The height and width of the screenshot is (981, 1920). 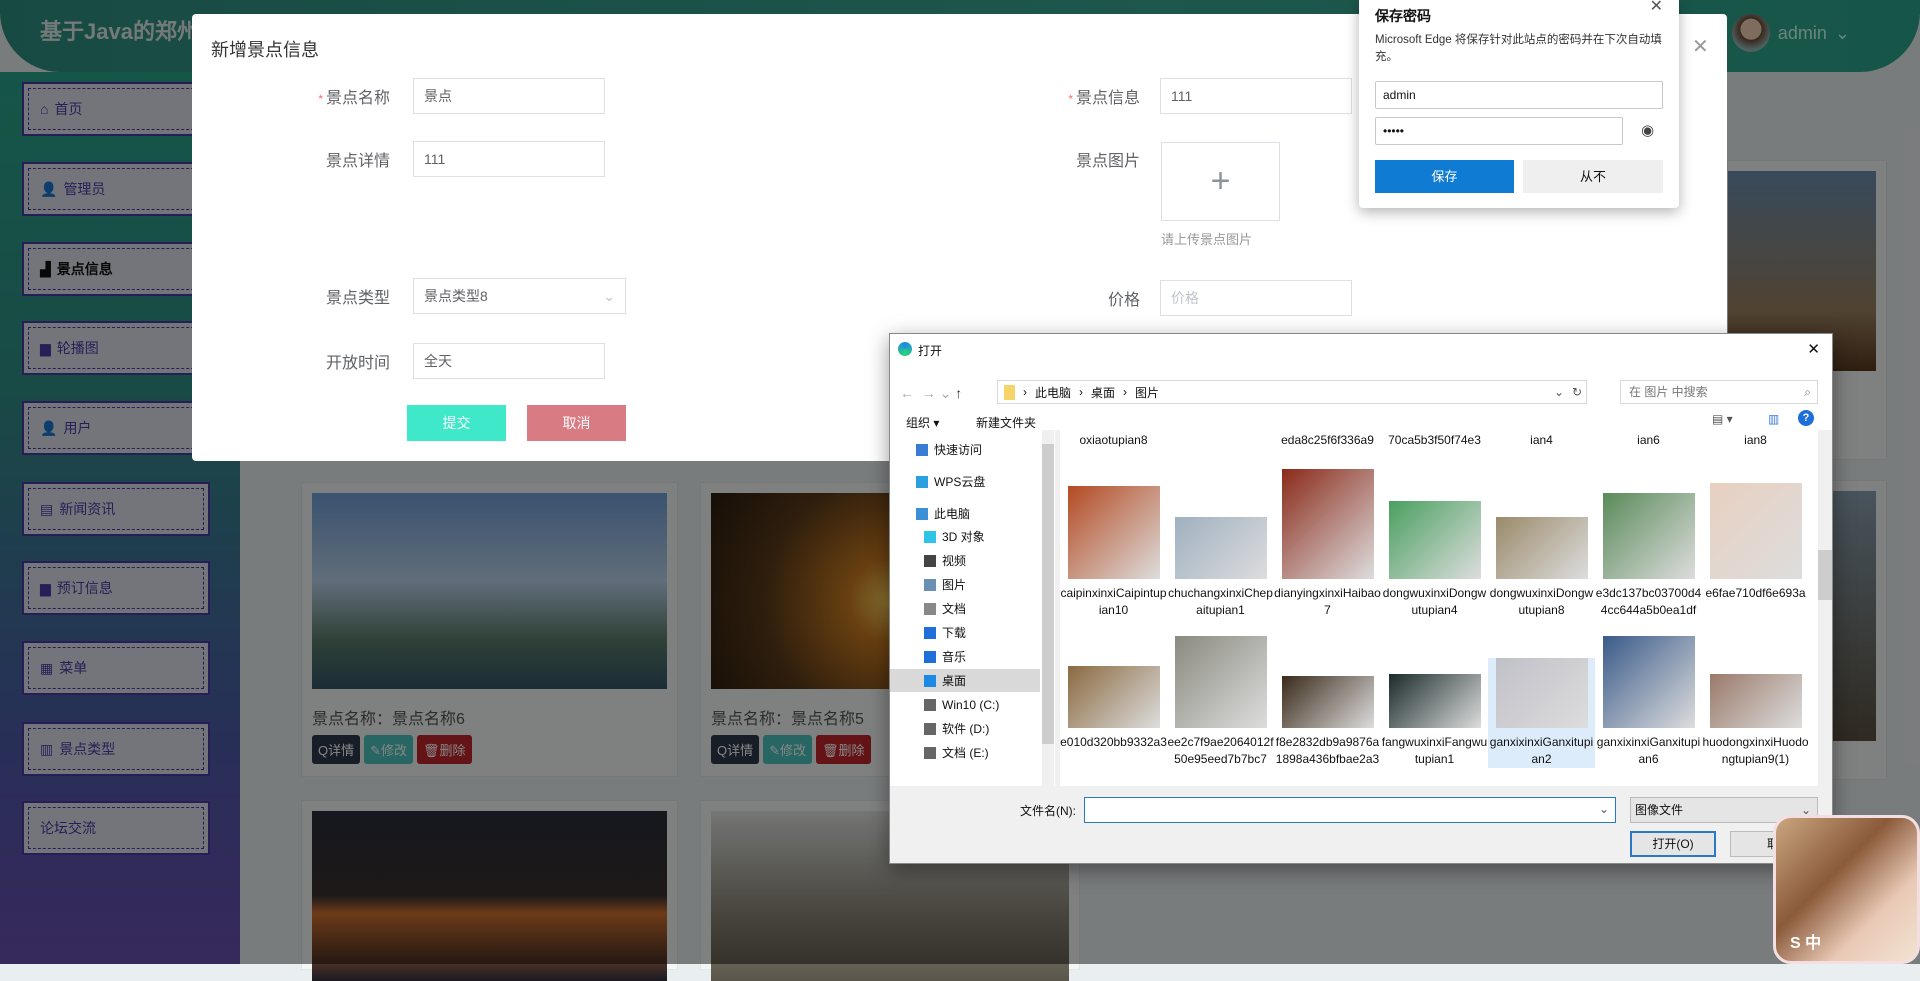 What do you see at coordinates (1541, 601) in the screenshot?
I see `file-name: dongwuxinxiDongwutupian8` at bounding box center [1541, 601].